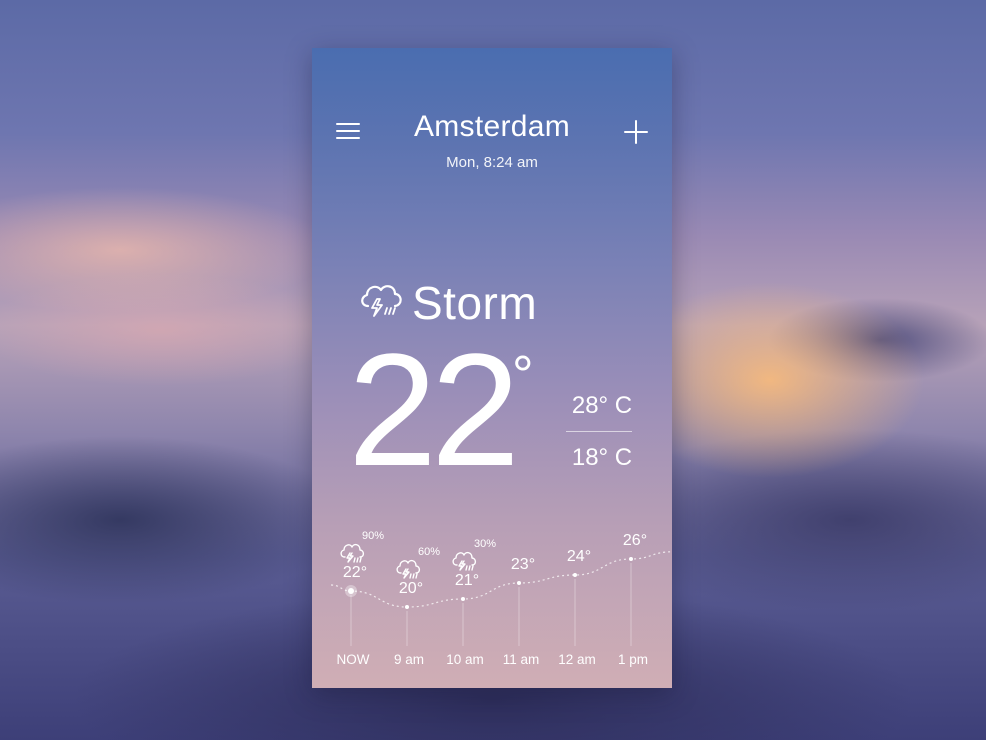 This screenshot has height=740, width=986. What do you see at coordinates (381, 301) in the screenshot?
I see `thunderstorm-cloud-icon` at bounding box center [381, 301].